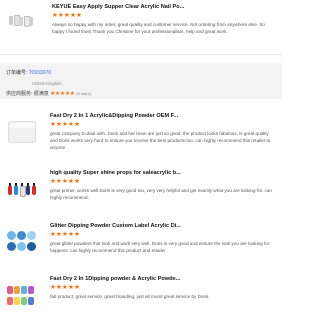 The image size is (320, 312). What do you see at coordinates (83, 93) in the screenshot?
I see `supplier-stars-count: (5 stars)` at bounding box center [83, 93].